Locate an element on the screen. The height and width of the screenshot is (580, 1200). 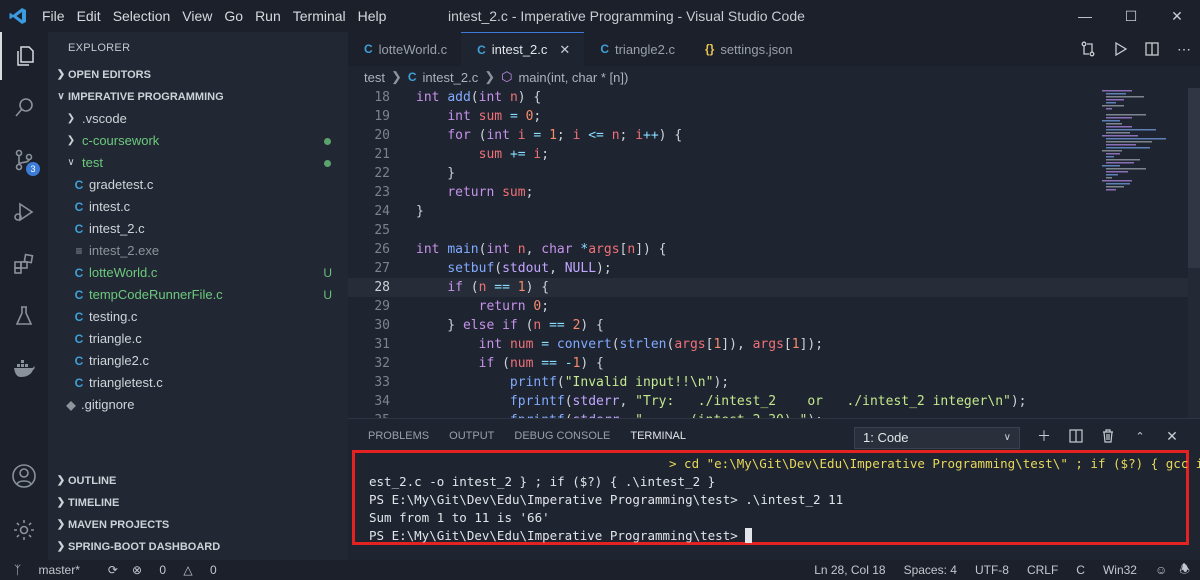
code-line: 24} is located at coordinates (774, 211).